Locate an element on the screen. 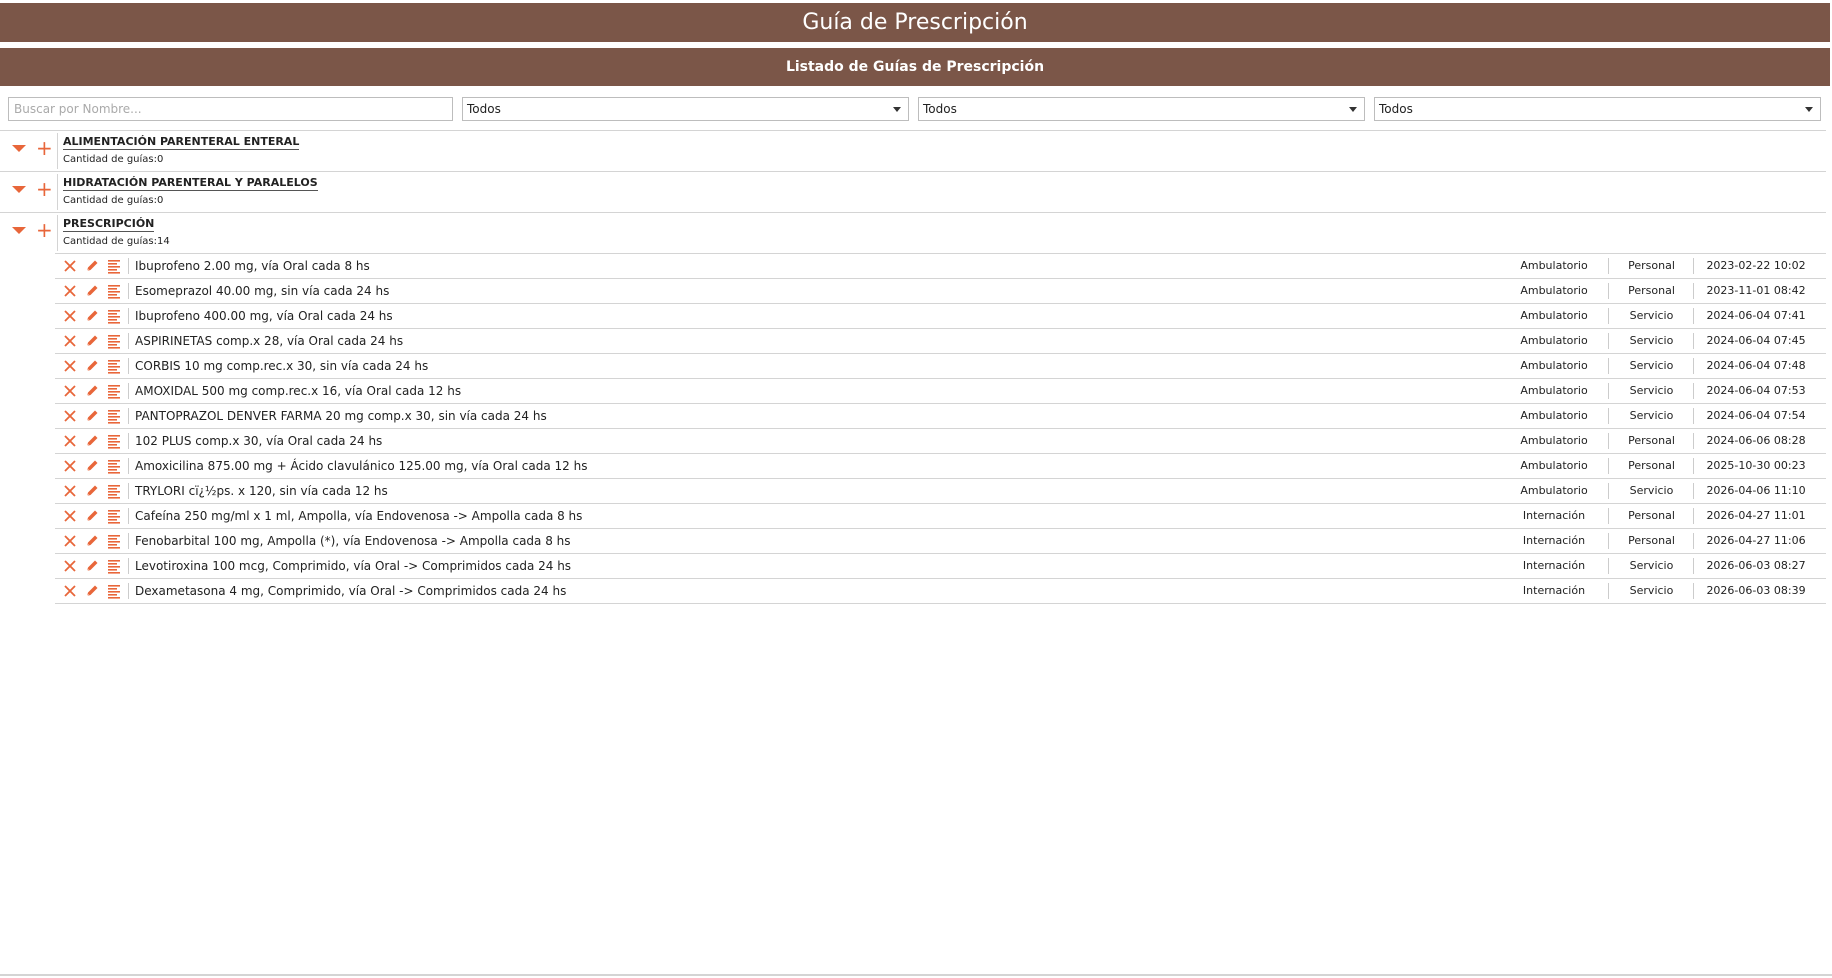 The width and height of the screenshot is (1832, 978). guide-description: Ibuprofeno 2.00 mg, vía Oral cada 8 hs is located at coordinates (252, 266).